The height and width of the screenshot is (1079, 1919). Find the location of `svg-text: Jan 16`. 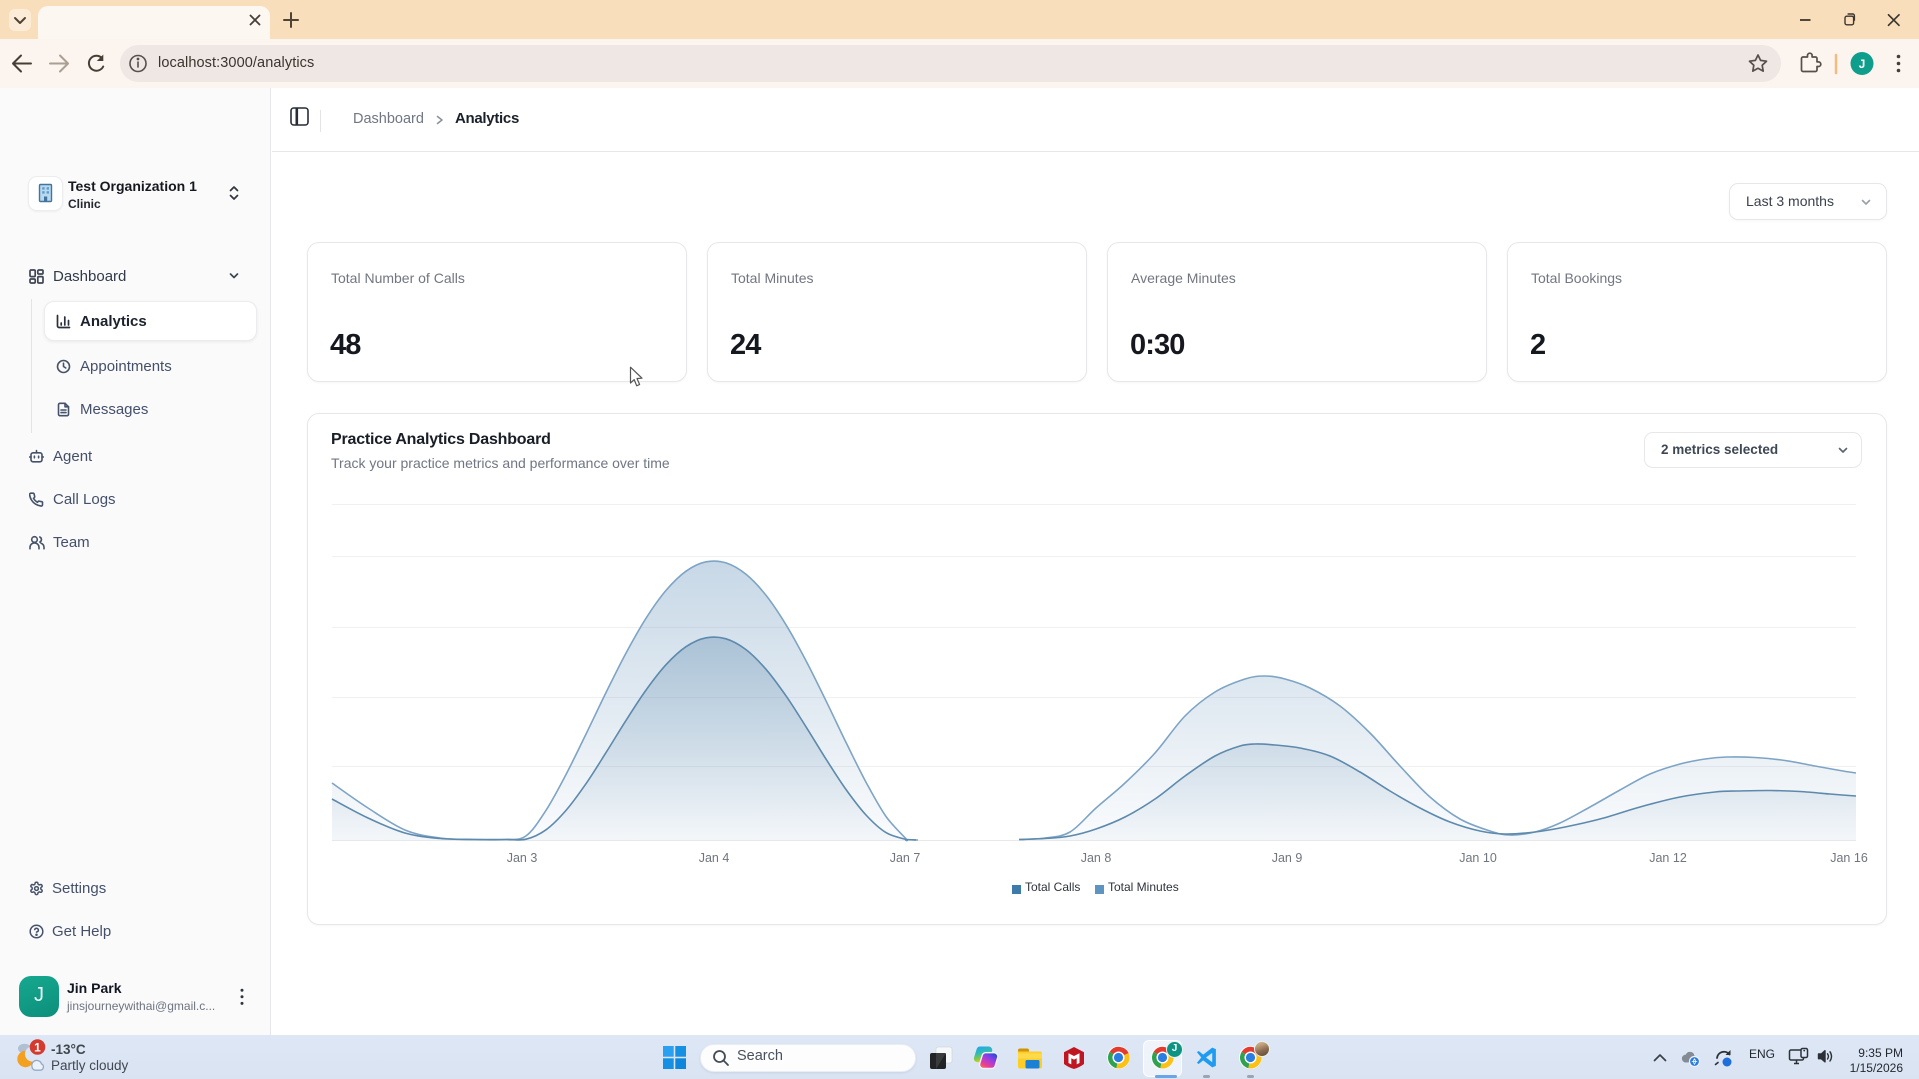

svg-text: Jan 16 is located at coordinates (1849, 858).